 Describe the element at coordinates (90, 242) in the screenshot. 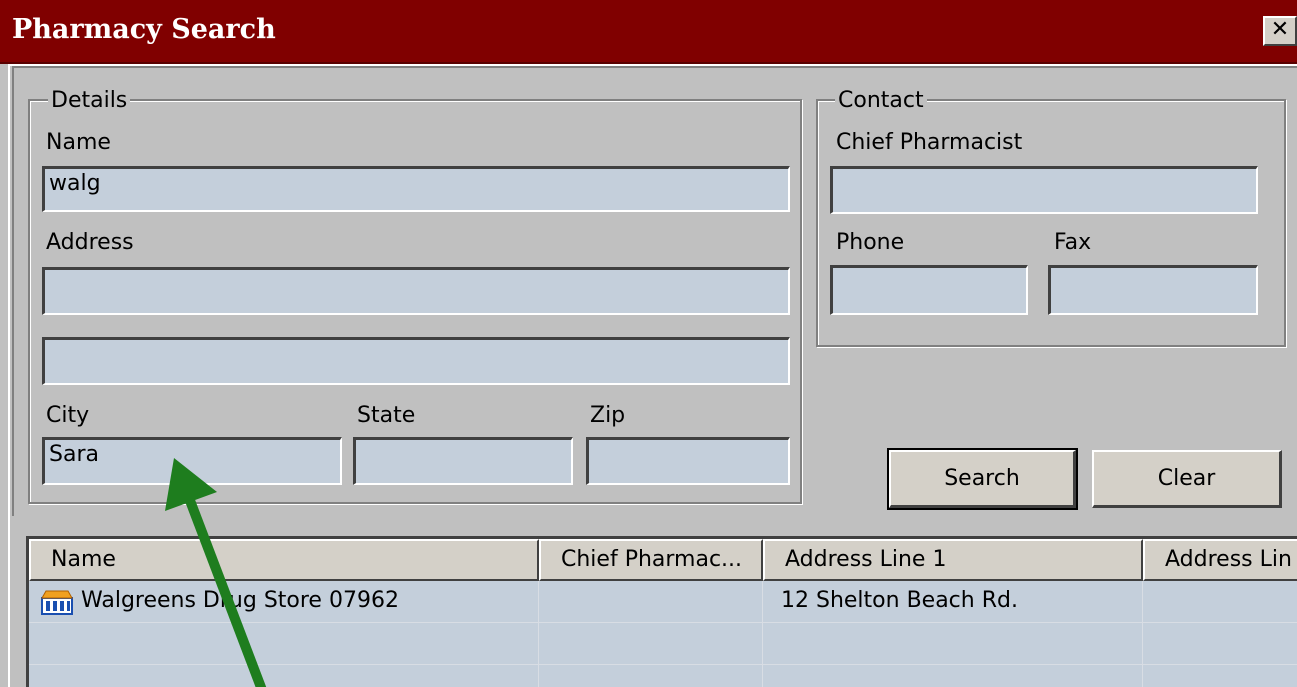

I see `address-label: Address` at that location.